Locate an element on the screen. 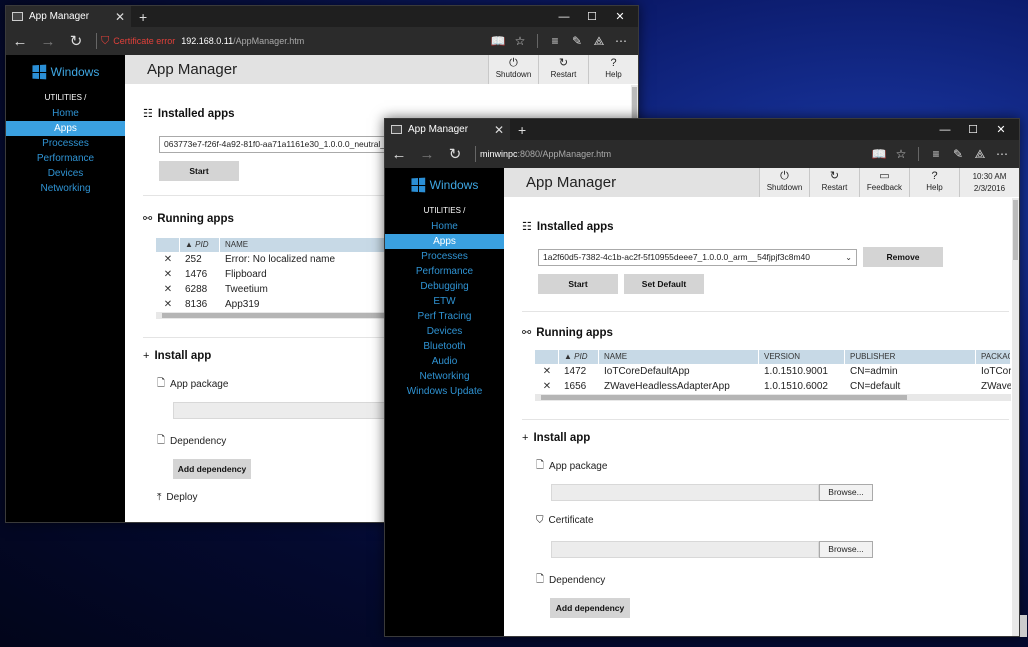 The height and width of the screenshot is (647, 1028). cert-error-label: Certificate error is located at coordinates (144, 41).